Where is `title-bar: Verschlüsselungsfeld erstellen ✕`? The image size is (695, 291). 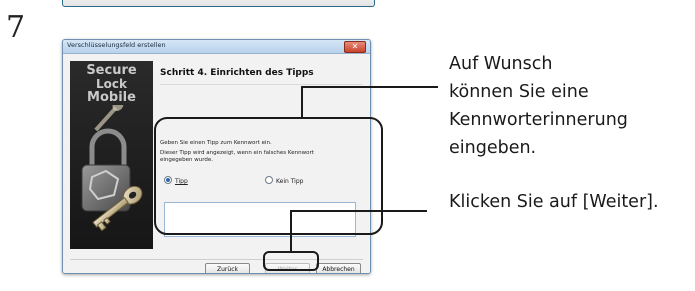 title-bar: Verschlüsselungsfeld erstellen ✕ is located at coordinates (216, 47).